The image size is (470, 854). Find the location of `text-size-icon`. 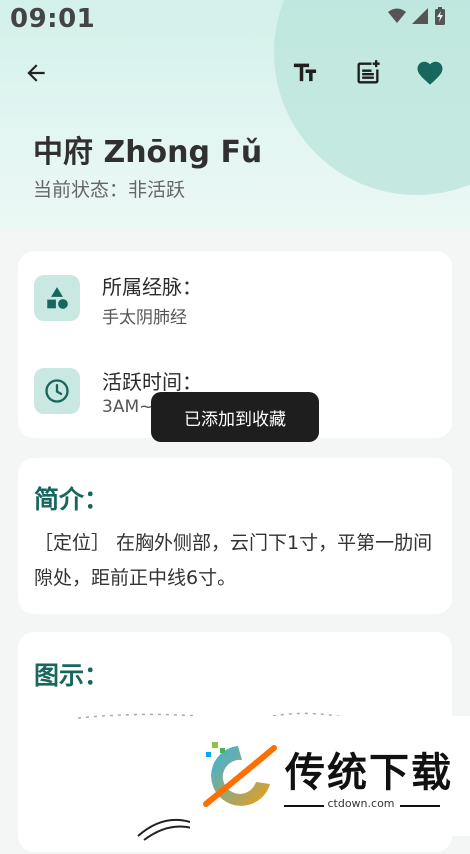

text-size-icon is located at coordinates (305, 72).